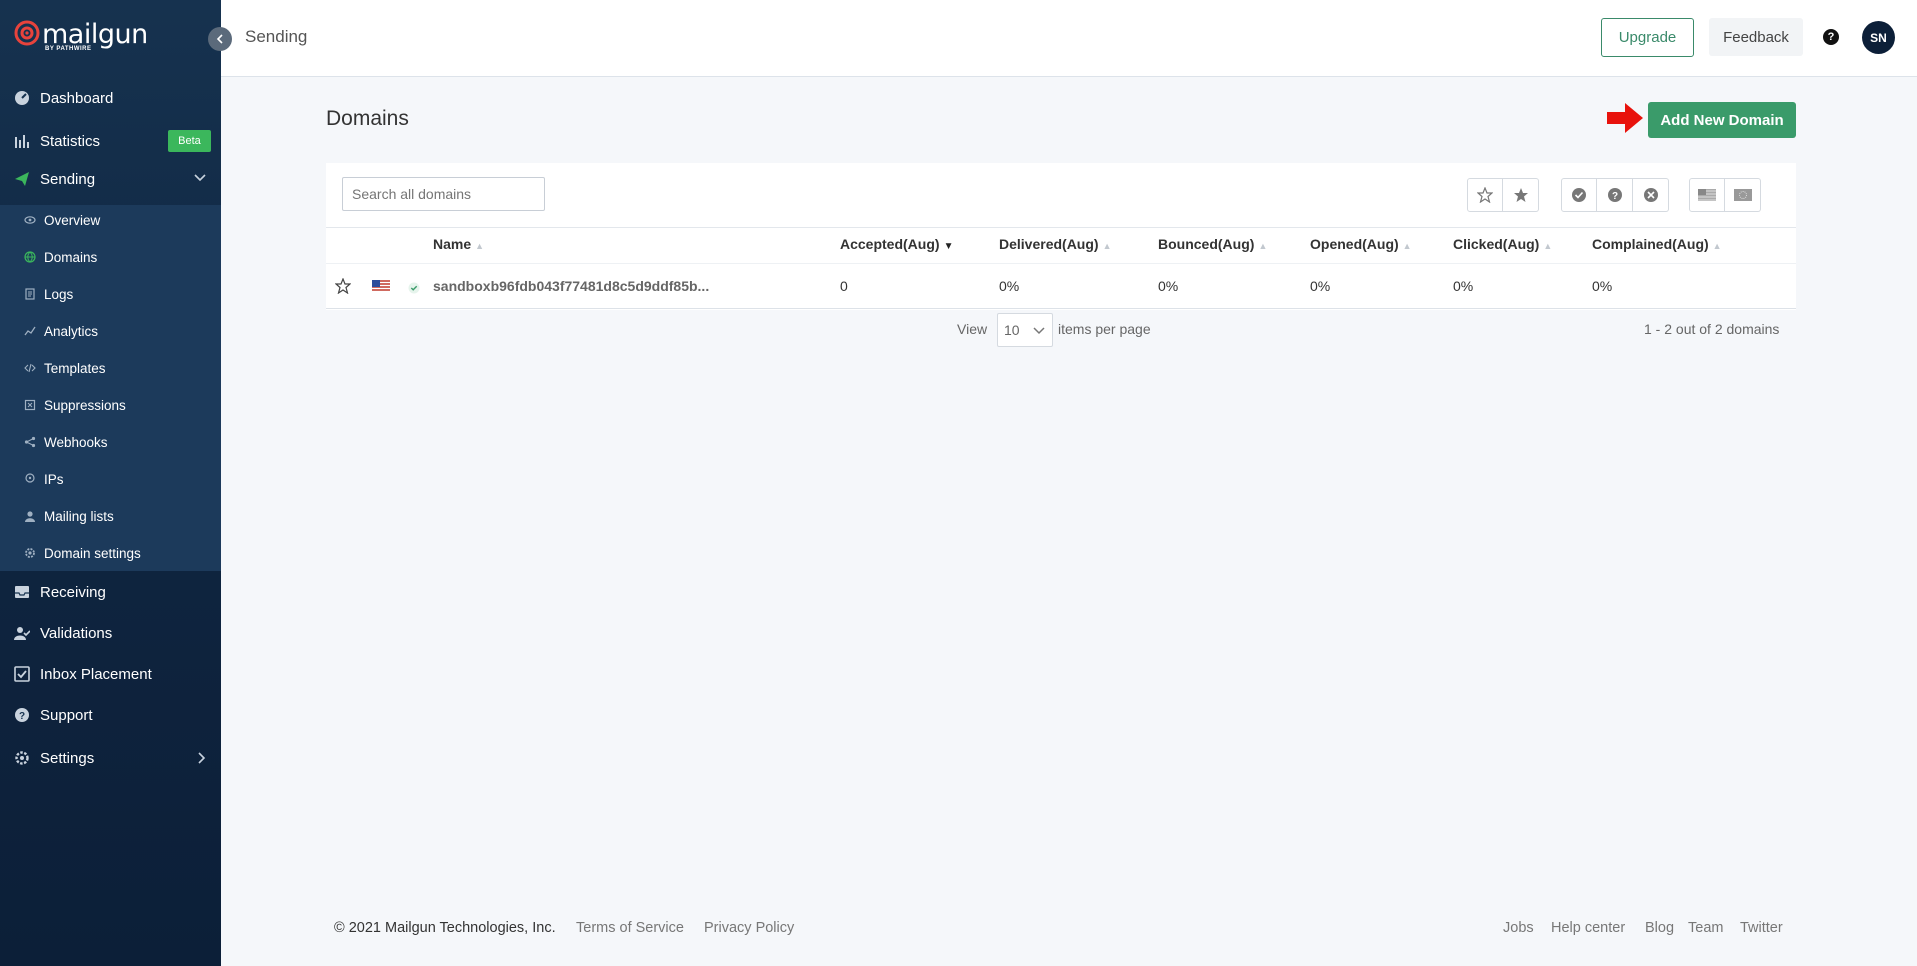 The image size is (1917, 966). What do you see at coordinates (1104, 329) in the screenshot?
I see `pager-items-label: items per page` at bounding box center [1104, 329].